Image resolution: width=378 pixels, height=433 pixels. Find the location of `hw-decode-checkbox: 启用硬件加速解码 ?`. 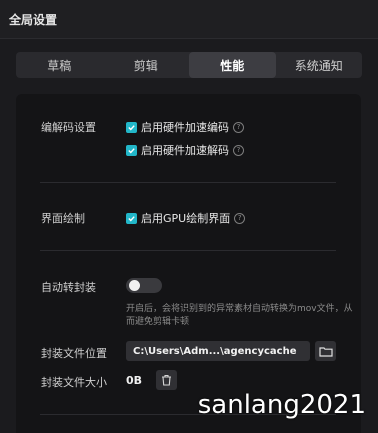

hw-decode-checkbox: 启用硬件加速解码 ? is located at coordinates (185, 150).